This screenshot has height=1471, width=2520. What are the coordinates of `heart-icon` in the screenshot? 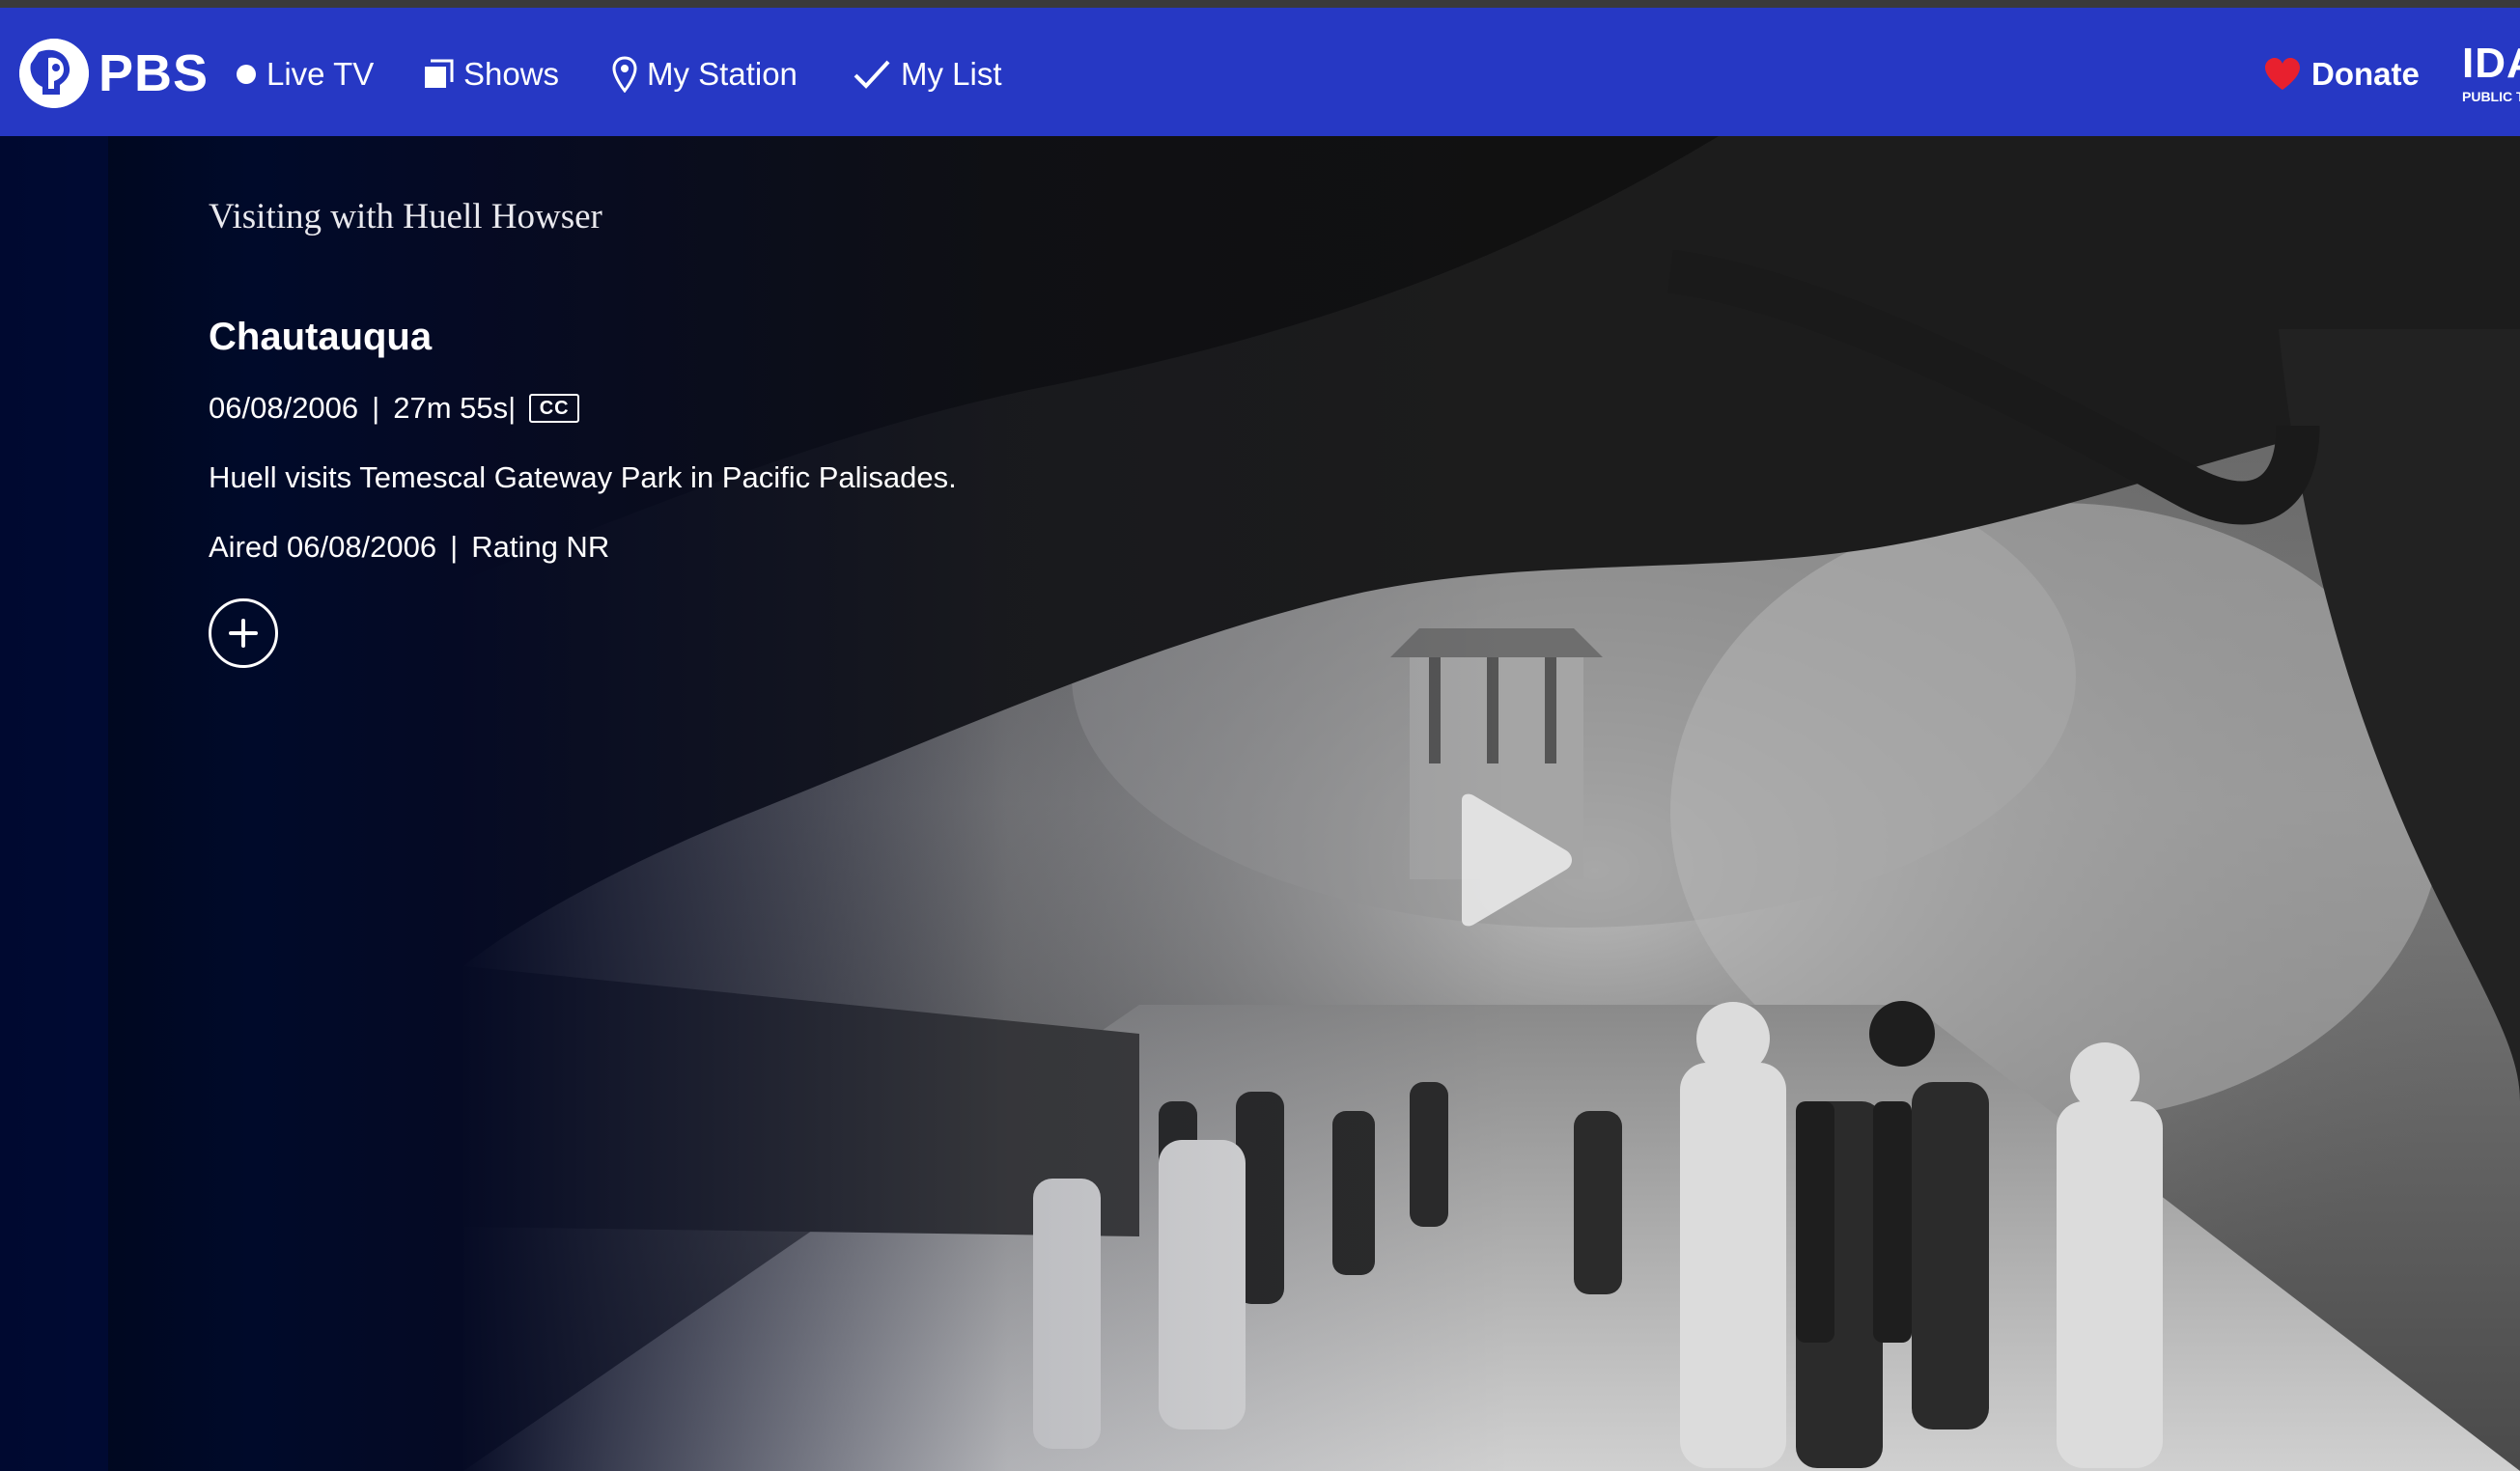 It's located at (2283, 74).